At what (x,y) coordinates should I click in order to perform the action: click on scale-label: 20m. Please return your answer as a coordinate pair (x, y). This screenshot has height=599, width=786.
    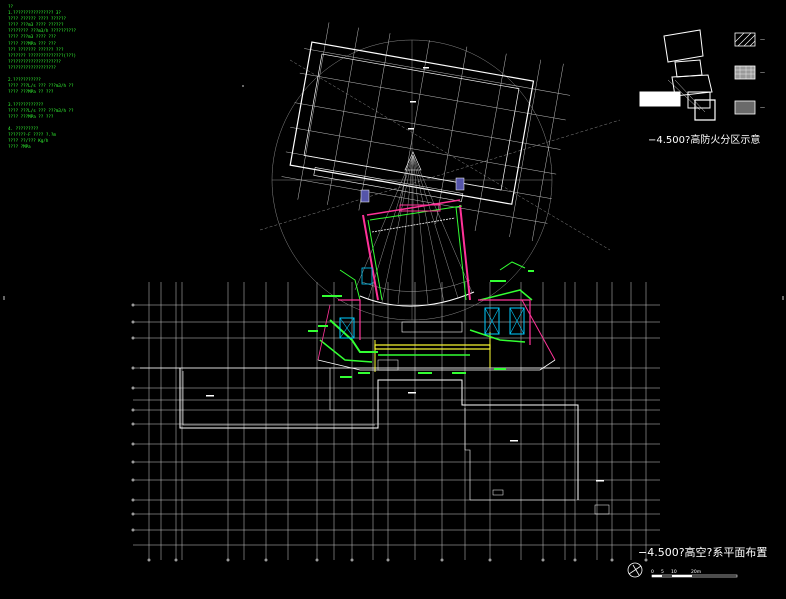
    Looking at the image, I should click on (696, 572).